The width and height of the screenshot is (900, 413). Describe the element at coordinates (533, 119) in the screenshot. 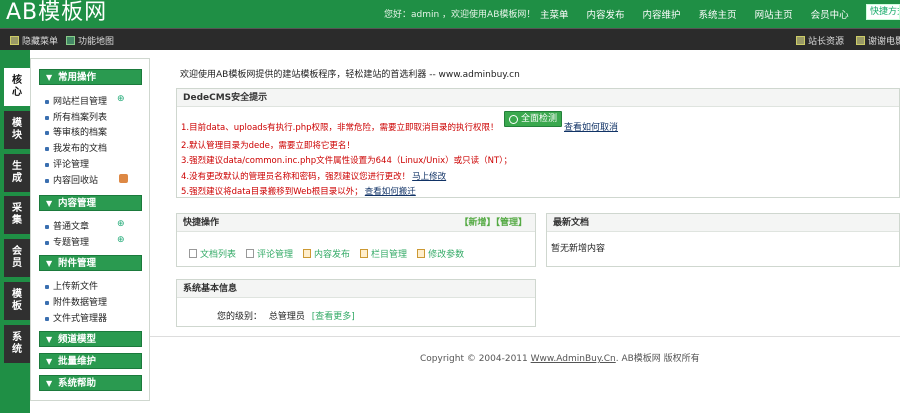

I see `full-check-button: 全面检测` at that location.